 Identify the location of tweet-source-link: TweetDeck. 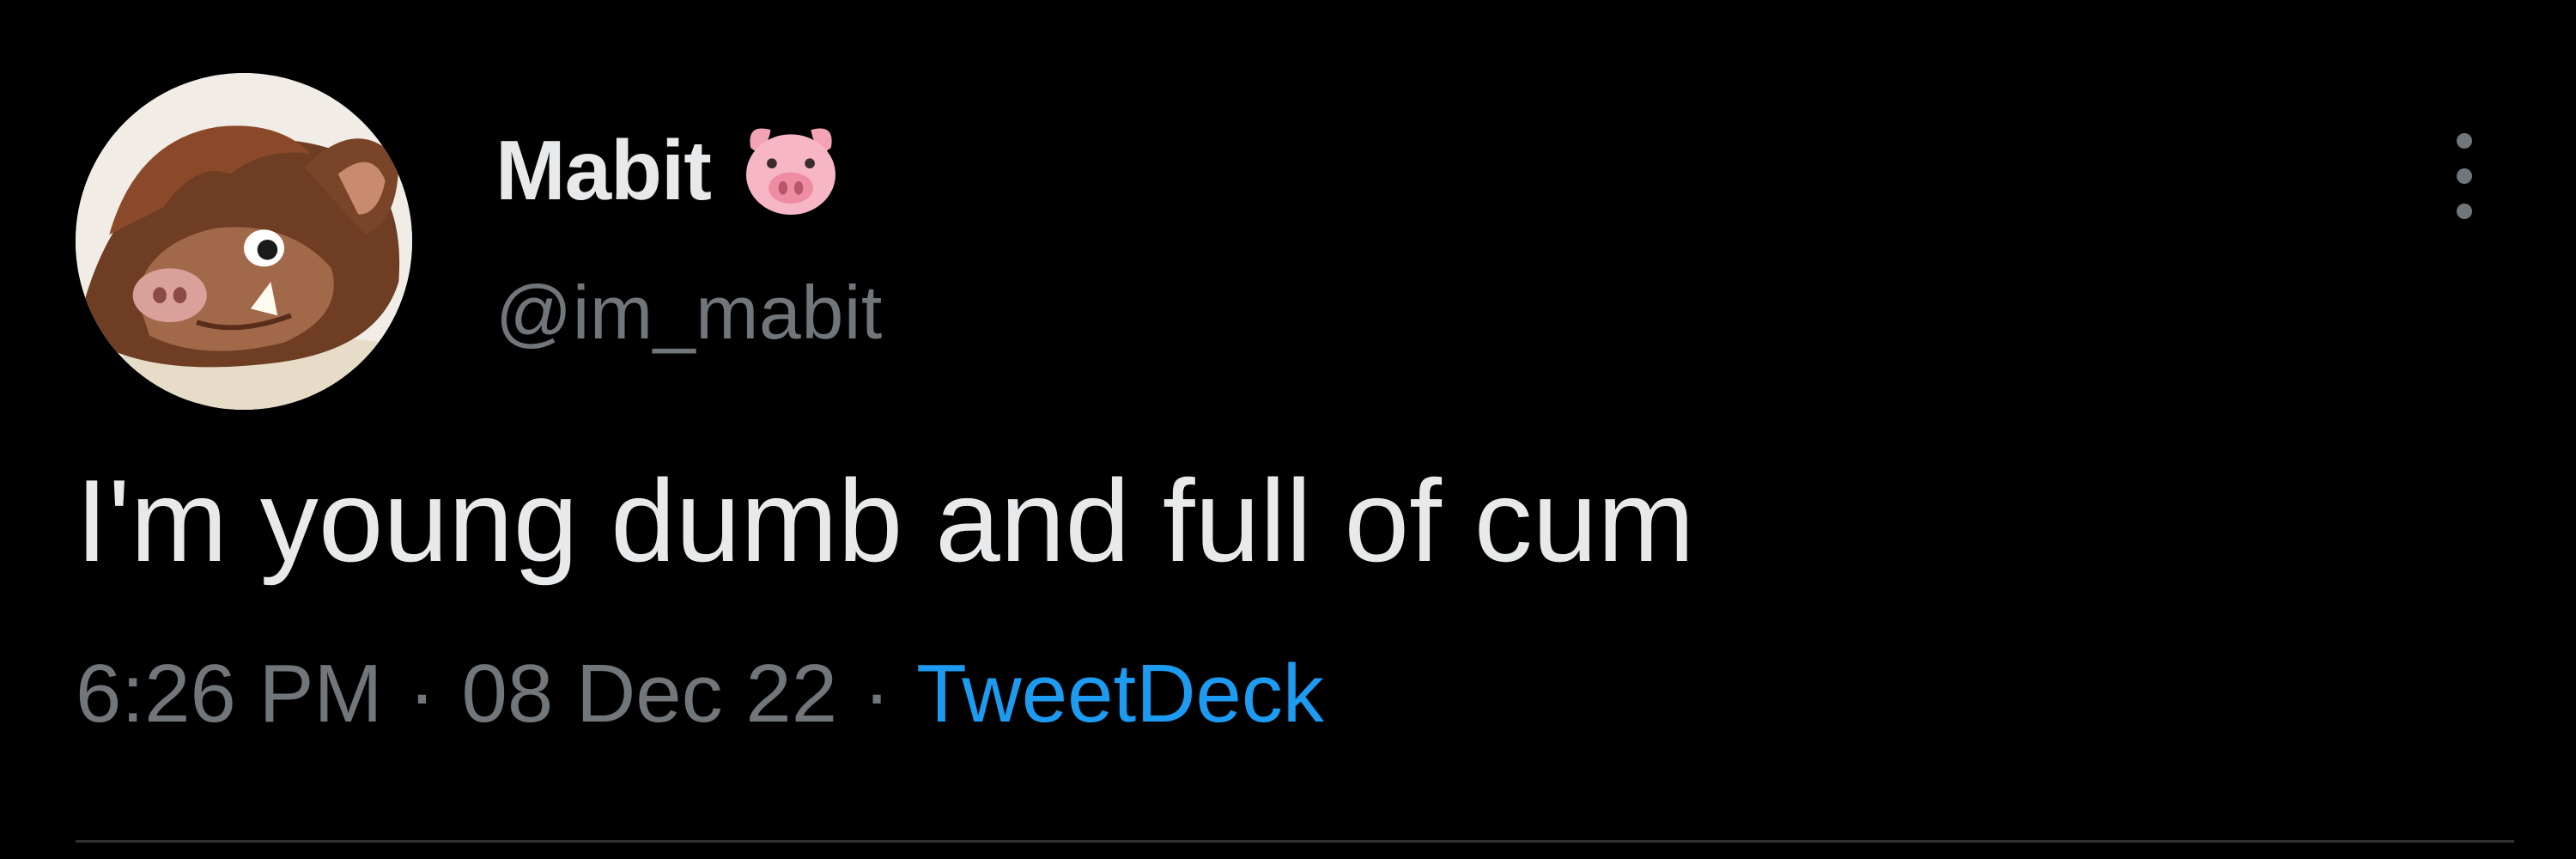
(1120, 694).